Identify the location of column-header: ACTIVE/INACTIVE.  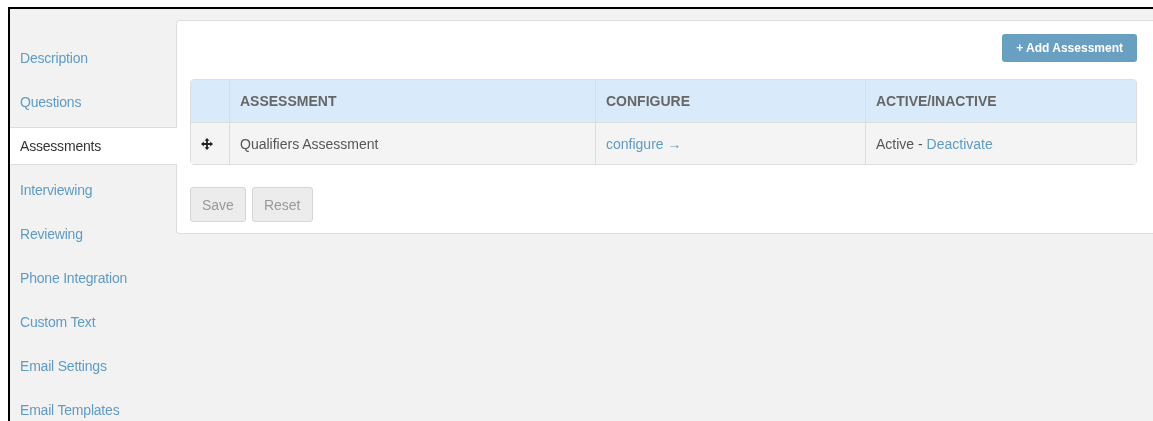
(1000, 101).